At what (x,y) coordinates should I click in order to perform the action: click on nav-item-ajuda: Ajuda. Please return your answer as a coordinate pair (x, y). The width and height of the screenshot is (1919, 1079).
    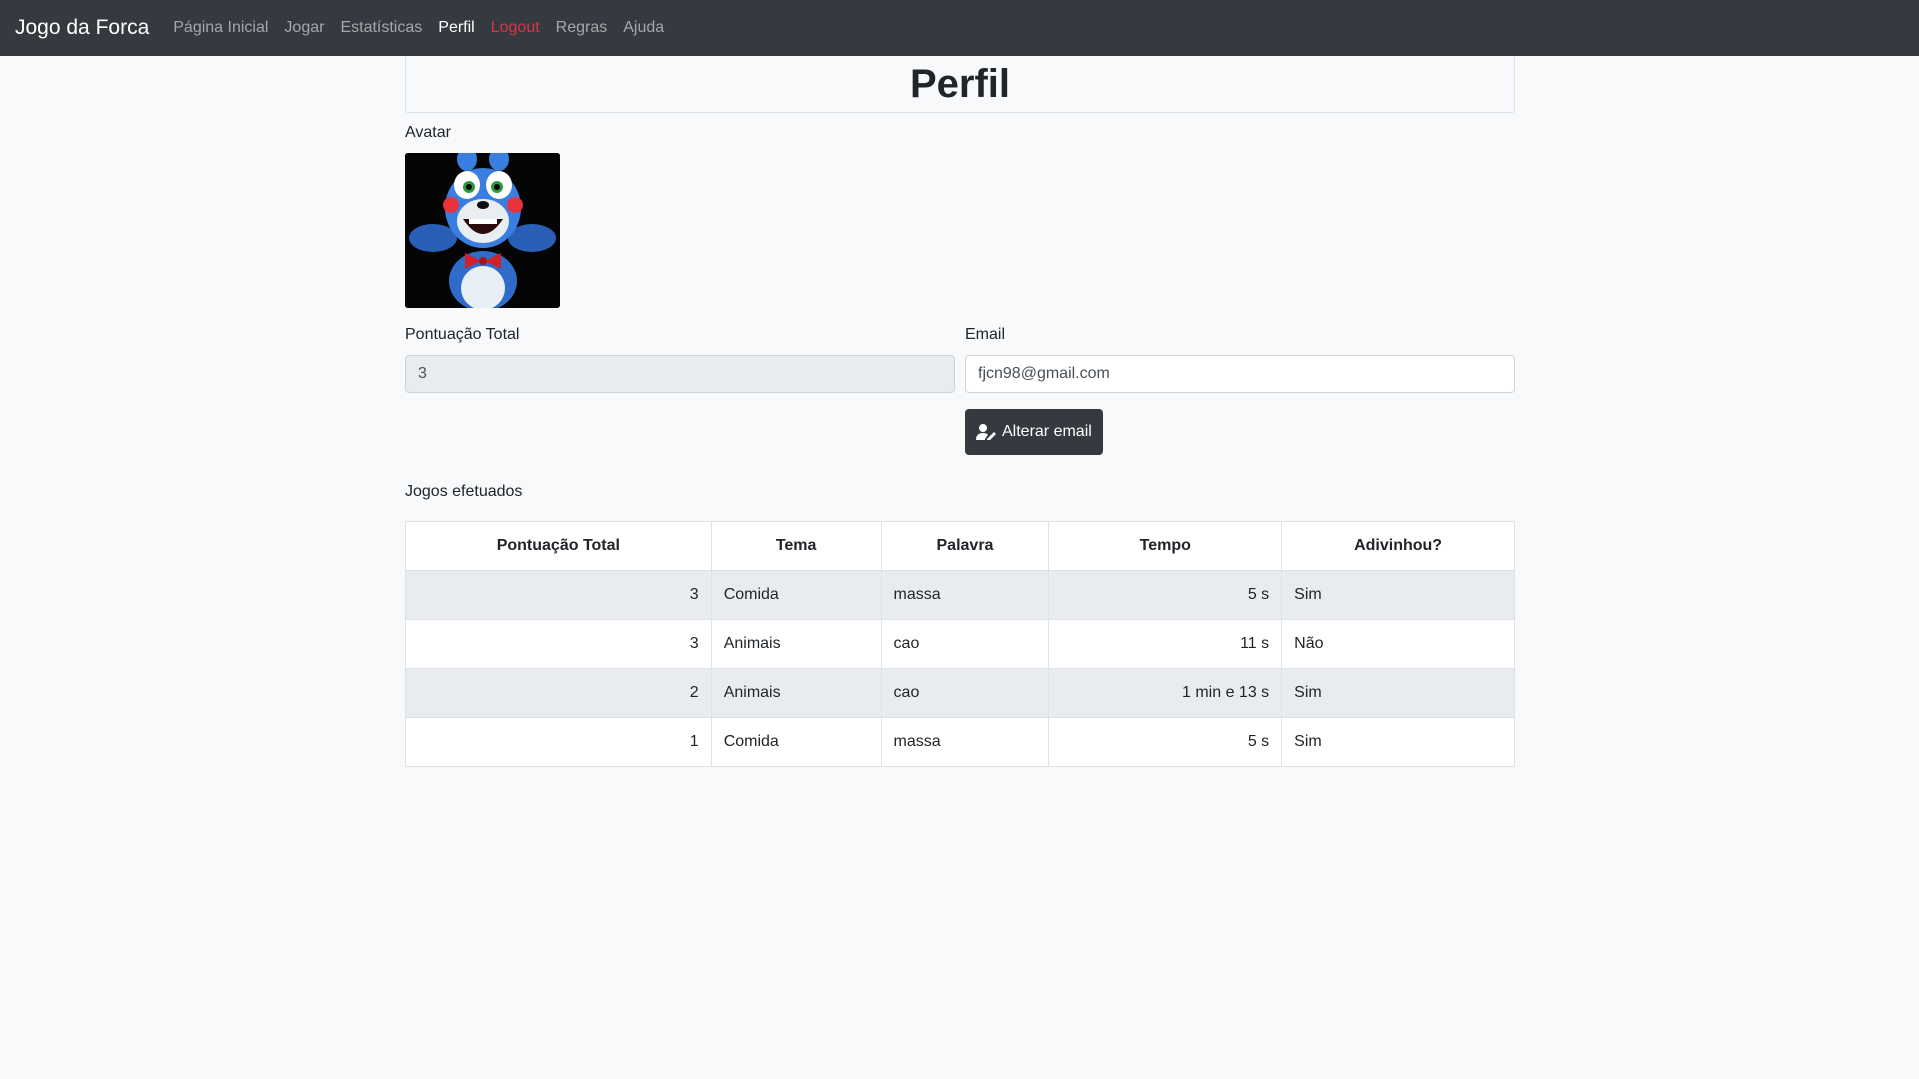
    Looking at the image, I should click on (643, 28).